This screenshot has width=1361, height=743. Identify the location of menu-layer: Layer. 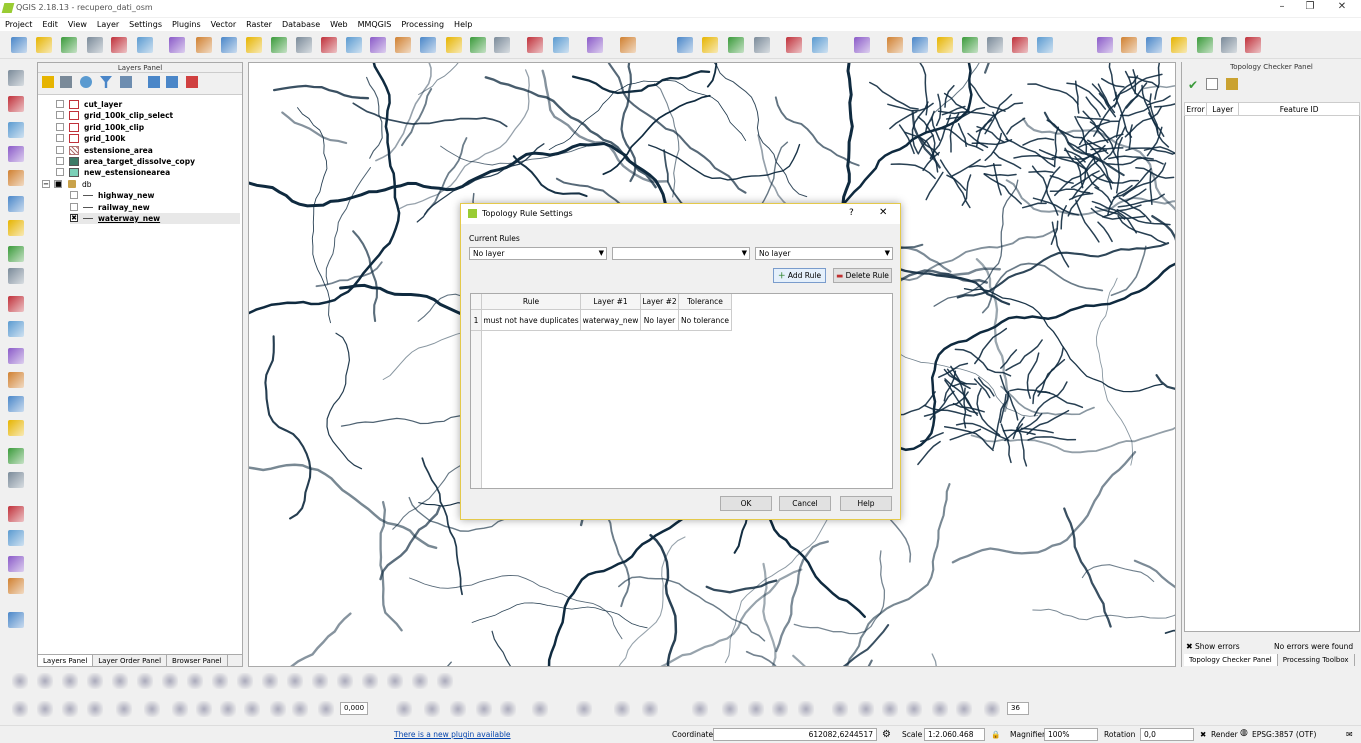
(108, 24).